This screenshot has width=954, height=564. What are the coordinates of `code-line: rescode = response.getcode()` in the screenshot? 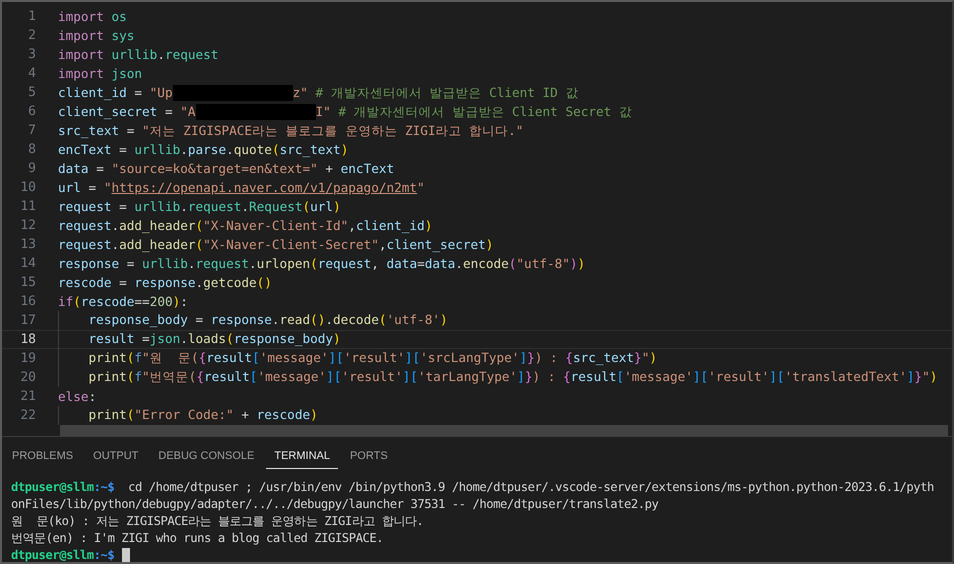 It's located at (165, 282).